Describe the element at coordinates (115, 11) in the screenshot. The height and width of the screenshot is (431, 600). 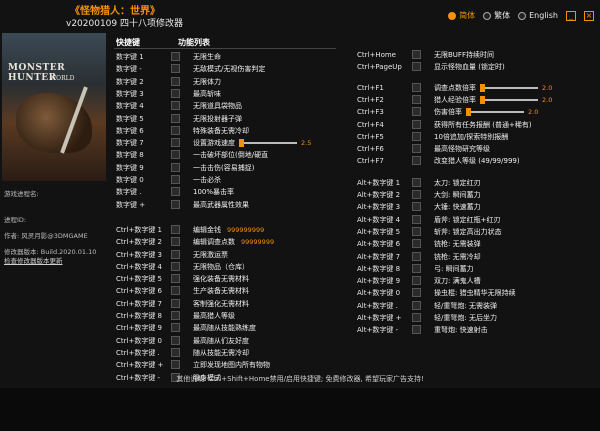
I see `app-title: 《怪物猎人：世界》` at that location.